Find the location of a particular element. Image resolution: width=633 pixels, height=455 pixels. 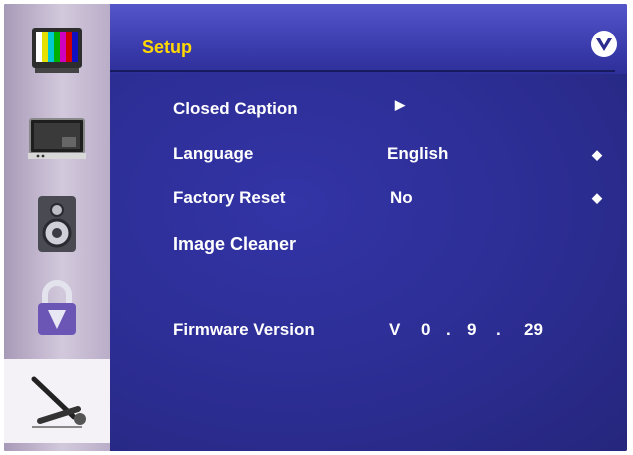

monitor-icon is located at coordinates (57, 138).